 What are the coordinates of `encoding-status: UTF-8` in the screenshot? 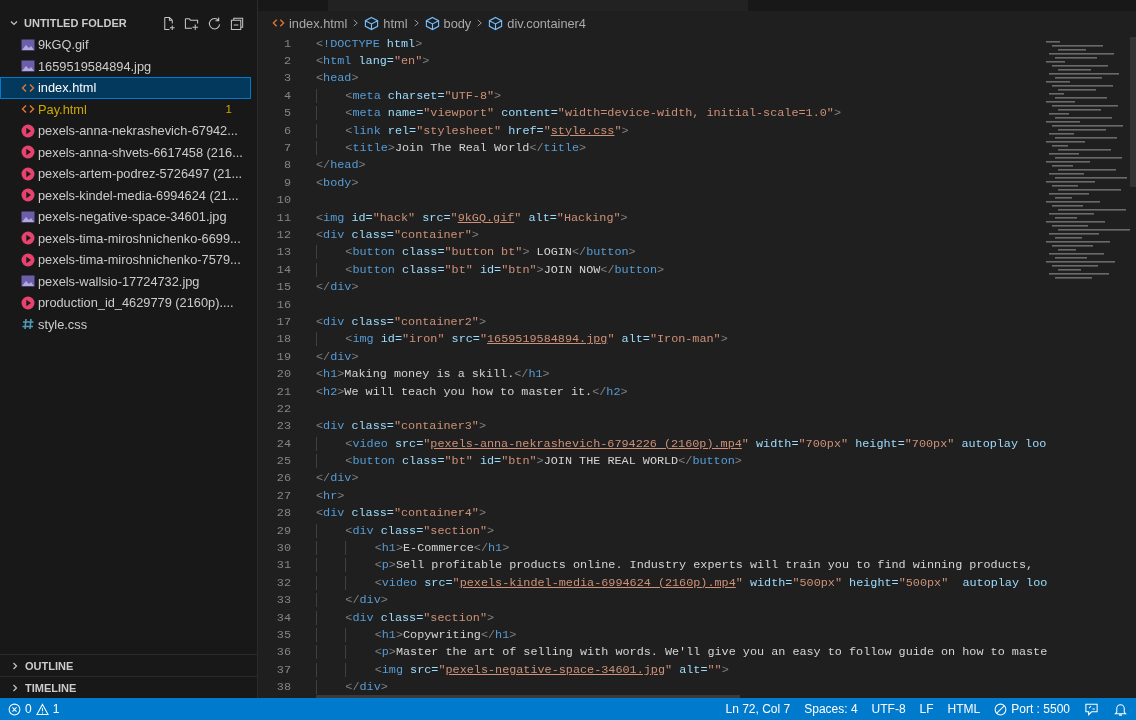 It's located at (888, 709).